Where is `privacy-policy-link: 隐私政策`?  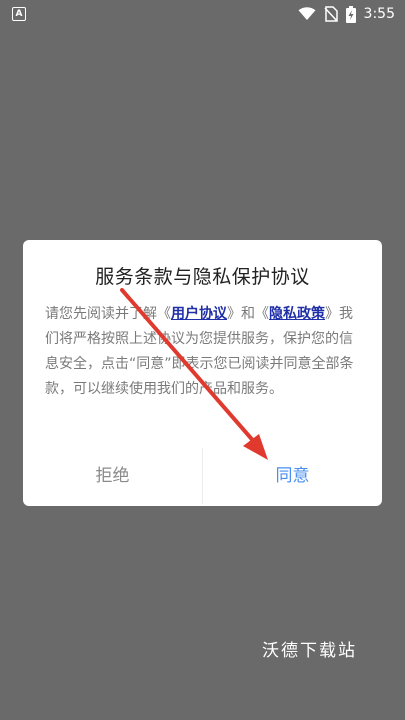
privacy-policy-link: 隐私政策 is located at coordinates (297, 314).